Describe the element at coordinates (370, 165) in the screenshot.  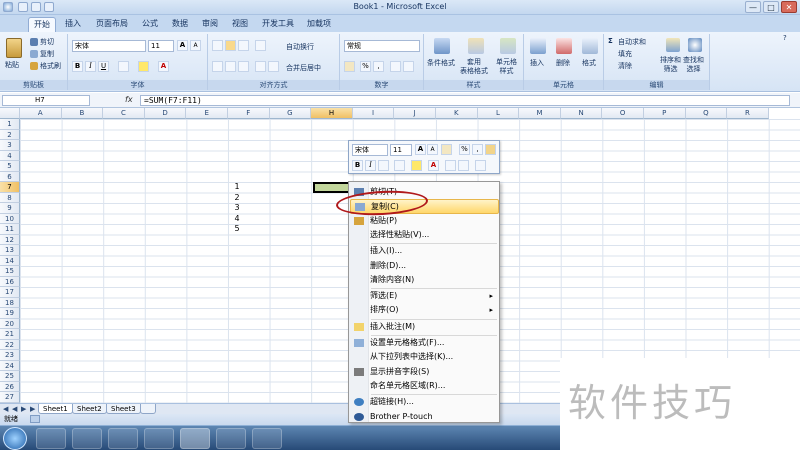
I see `mini-italic-button: I` at that location.